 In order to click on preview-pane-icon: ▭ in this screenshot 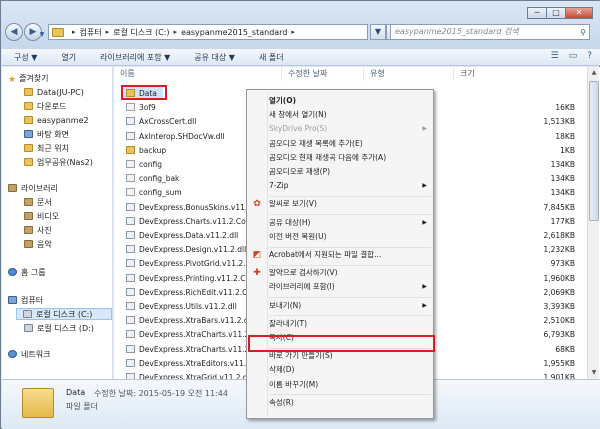, I will do `click(573, 56)`.